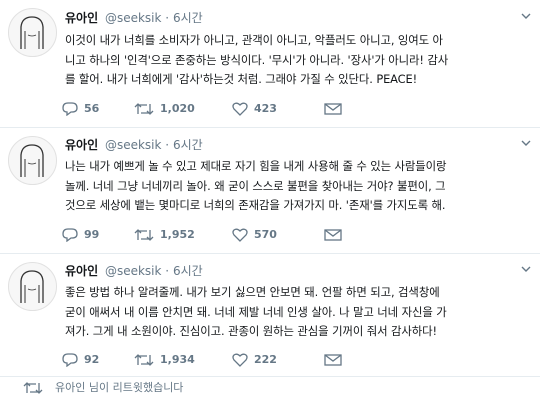 This screenshot has height=400, width=540. I want to click on reply-button: 56, so click(80, 109).